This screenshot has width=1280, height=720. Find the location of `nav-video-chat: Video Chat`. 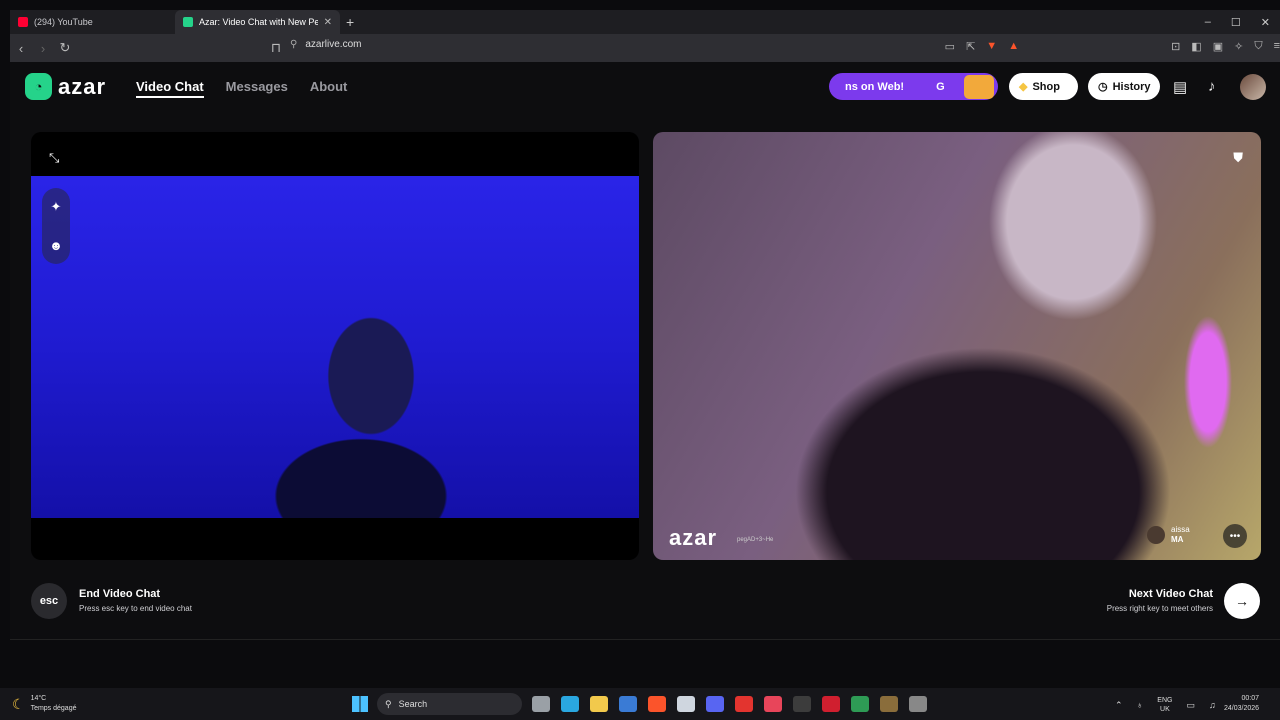

nav-video-chat: Video Chat is located at coordinates (170, 88).